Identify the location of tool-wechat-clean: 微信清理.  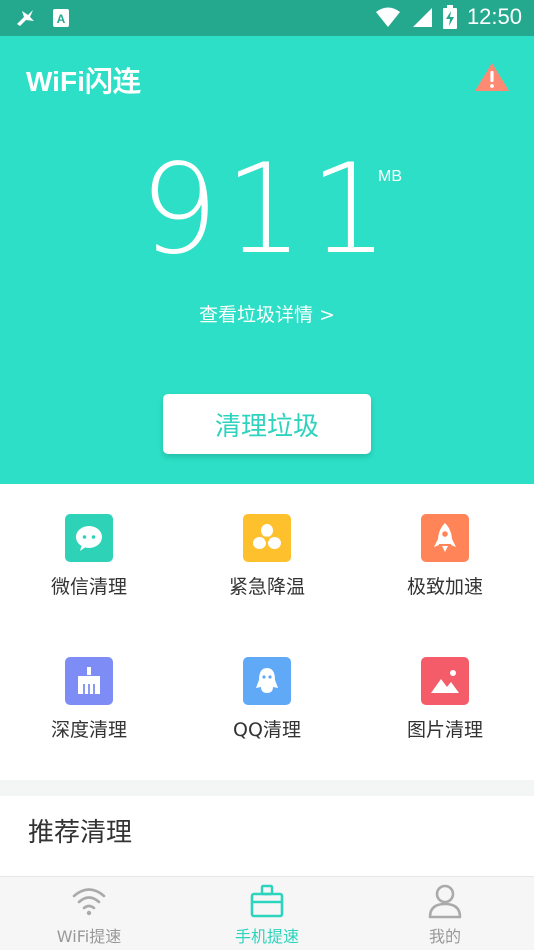
(89, 556).